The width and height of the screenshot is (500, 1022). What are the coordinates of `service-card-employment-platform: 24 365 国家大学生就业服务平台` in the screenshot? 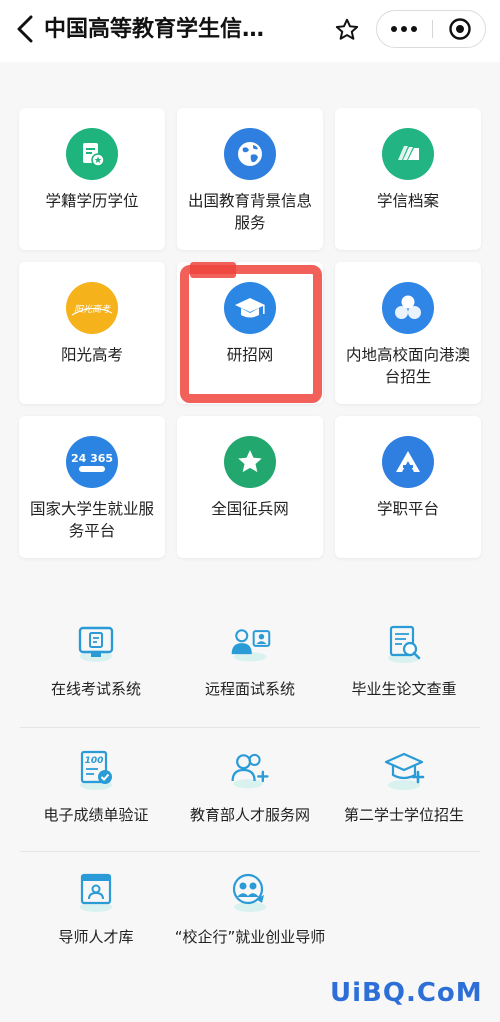 It's located at (92, 487).